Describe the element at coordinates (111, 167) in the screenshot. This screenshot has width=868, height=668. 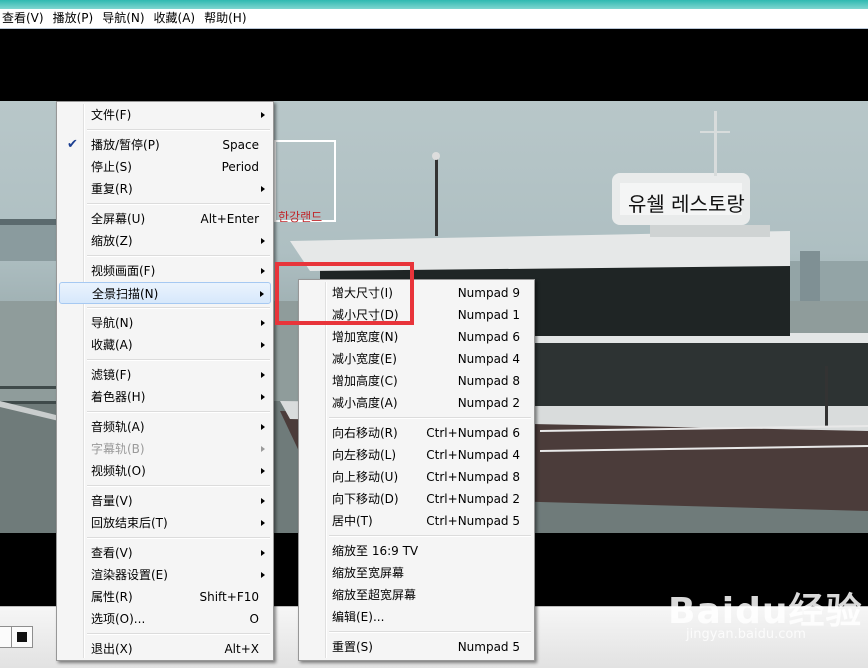
I see `menu-item-label: 停止(S)` at that location.